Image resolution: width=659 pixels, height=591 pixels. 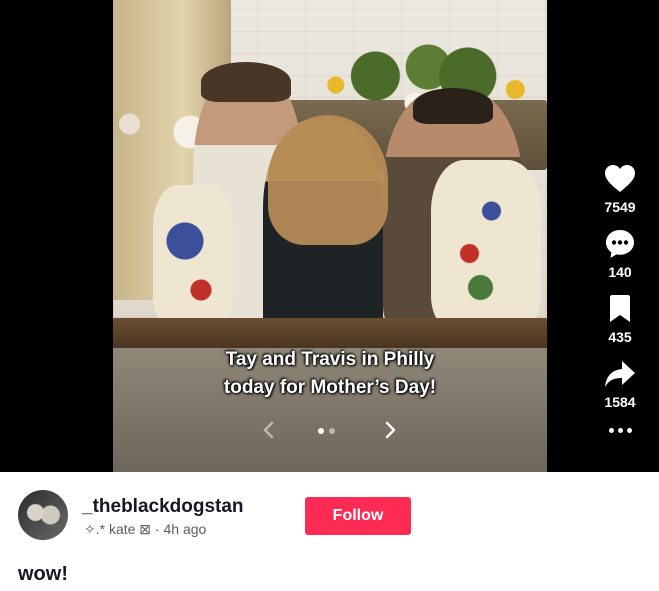 What do you see at coordinates (163, 507) in the screenshot?
I see `author-username: _theblackdogstan` at bounding box center [163, 507].